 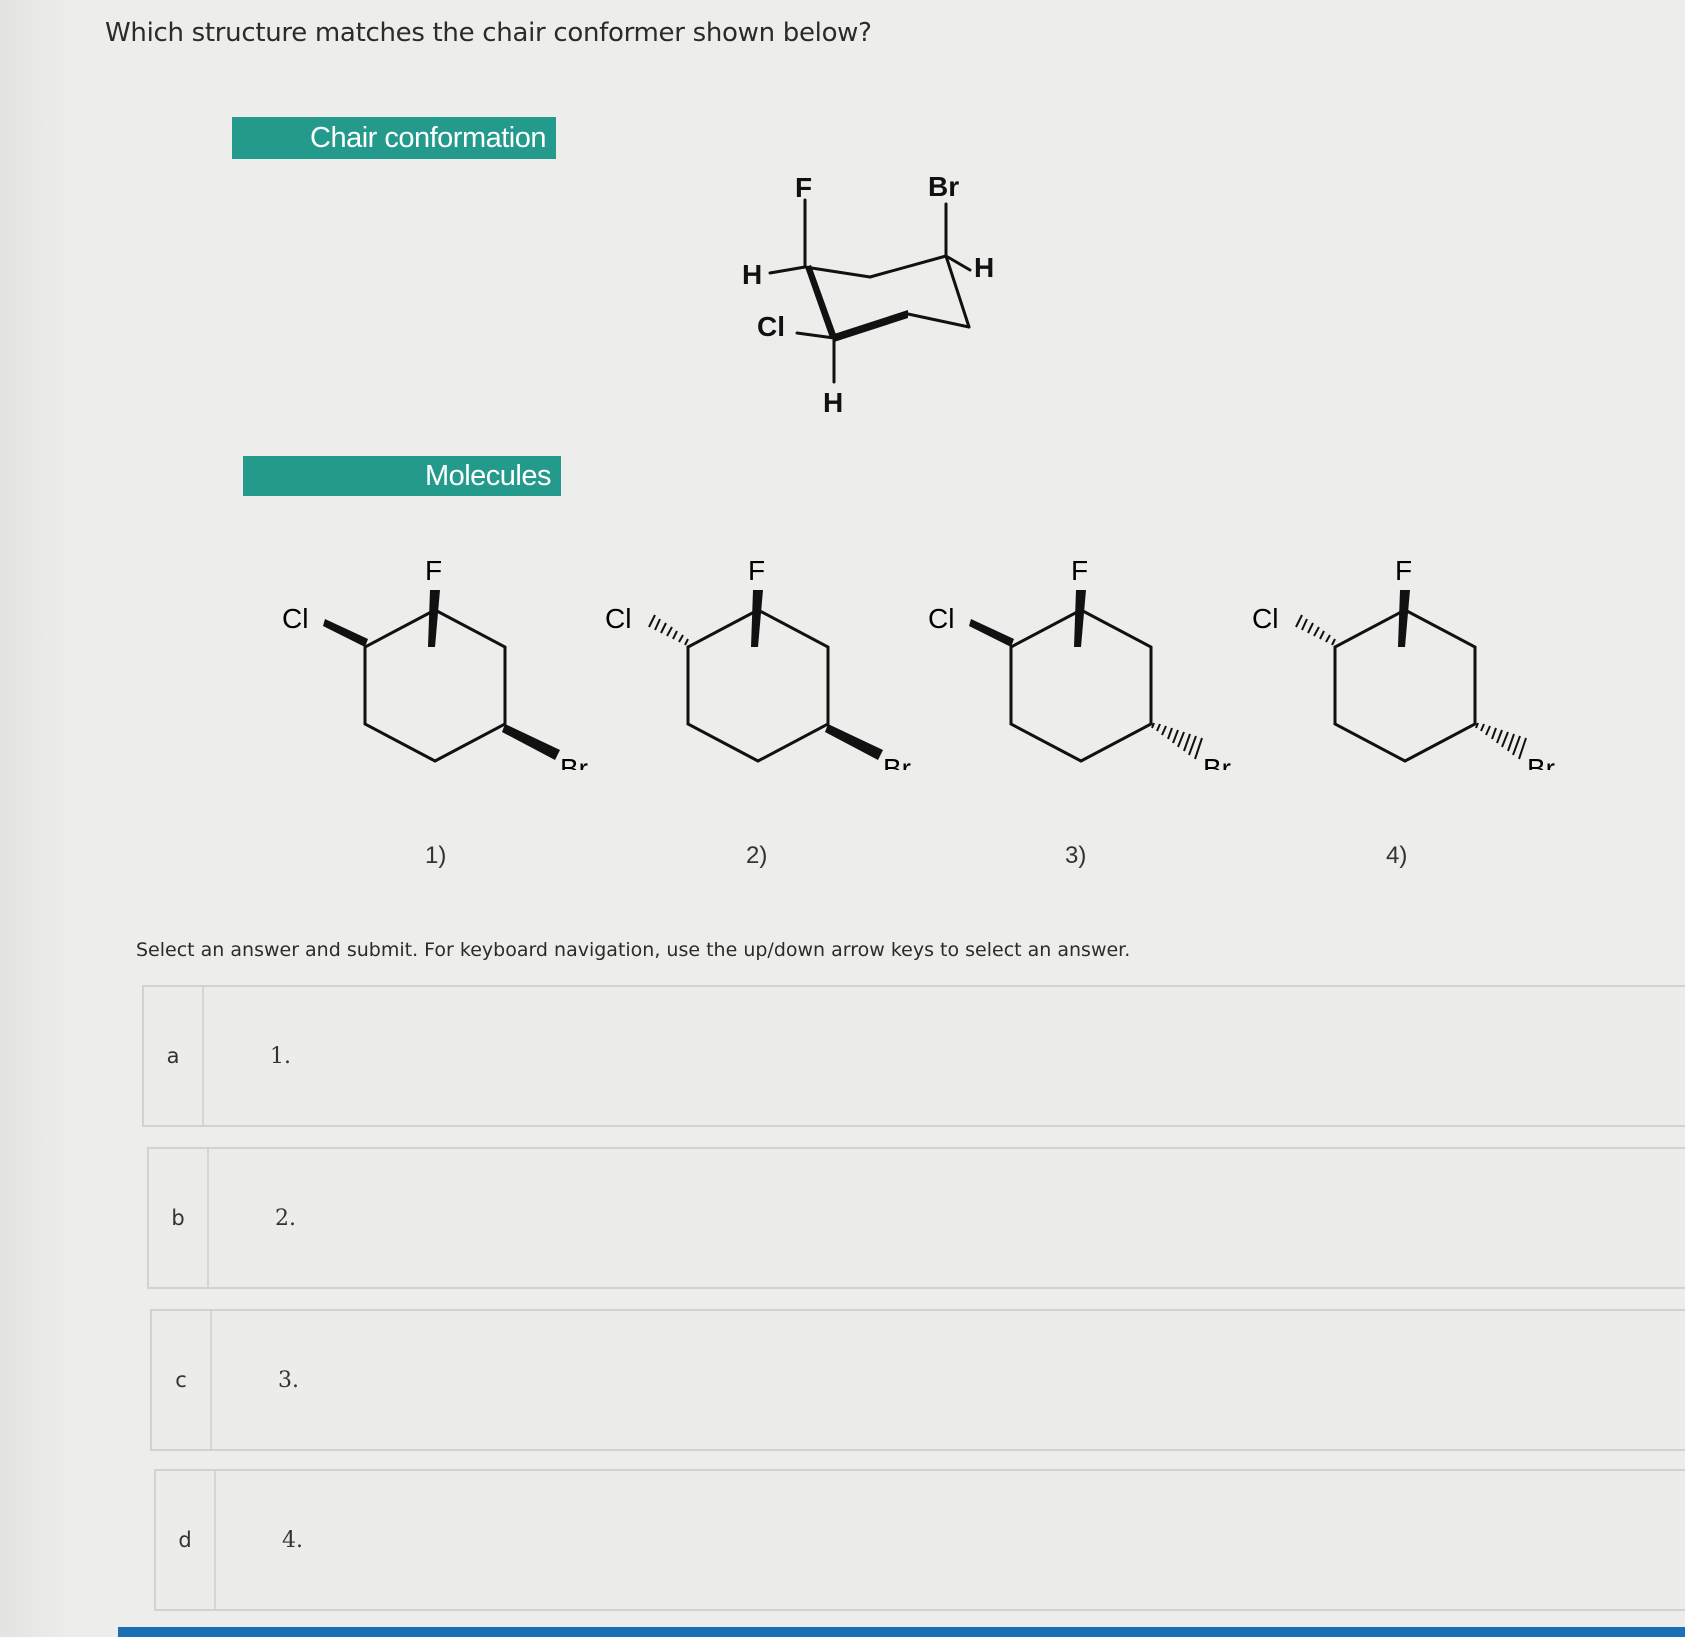 What do you see at coordinates (803, 187) in the screenshot?
I see `chair-f-label: F` at bounding box center [803, 187].